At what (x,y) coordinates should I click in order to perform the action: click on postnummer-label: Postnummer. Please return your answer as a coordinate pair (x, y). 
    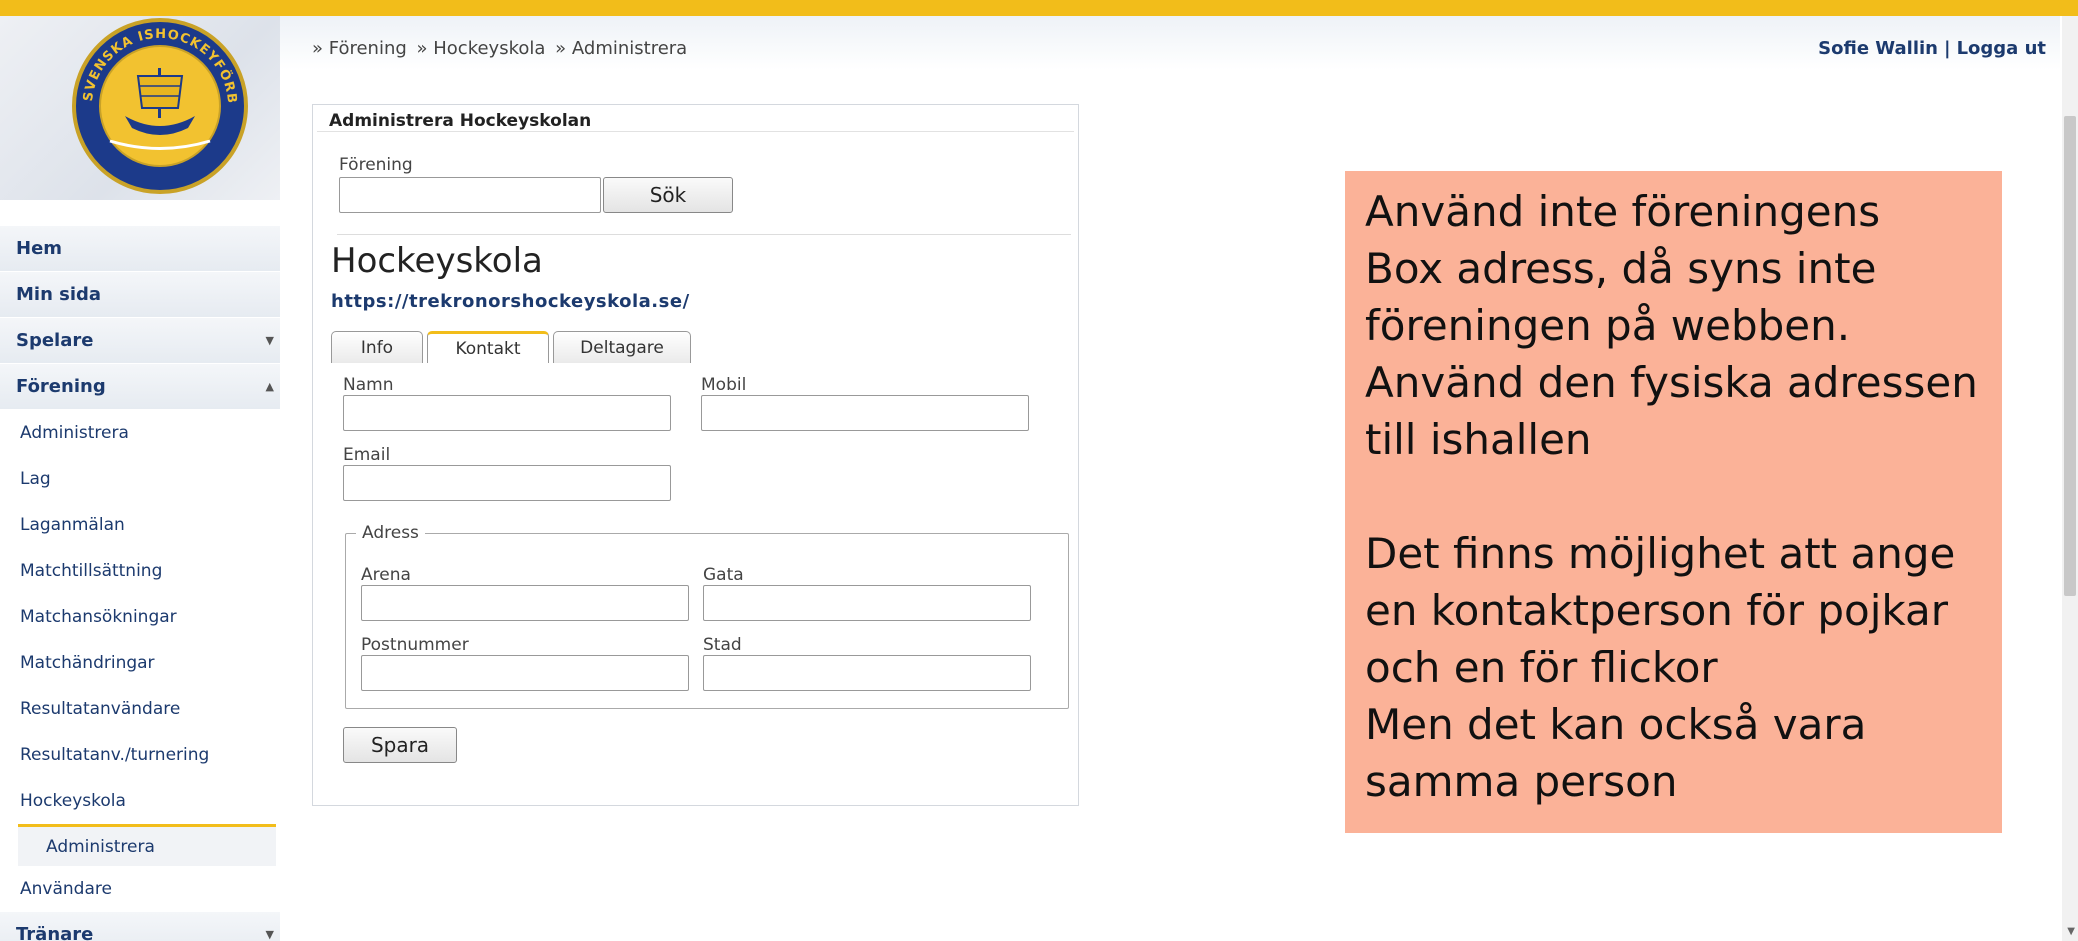
    Looking at the image, I should click on (415, 645).